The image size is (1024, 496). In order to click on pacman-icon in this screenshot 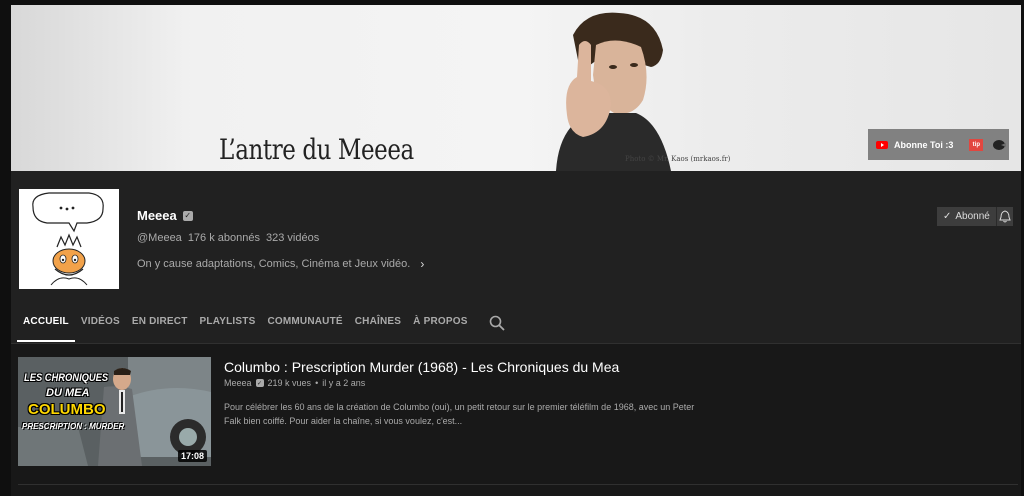, I will do `click(1000, 144)`.